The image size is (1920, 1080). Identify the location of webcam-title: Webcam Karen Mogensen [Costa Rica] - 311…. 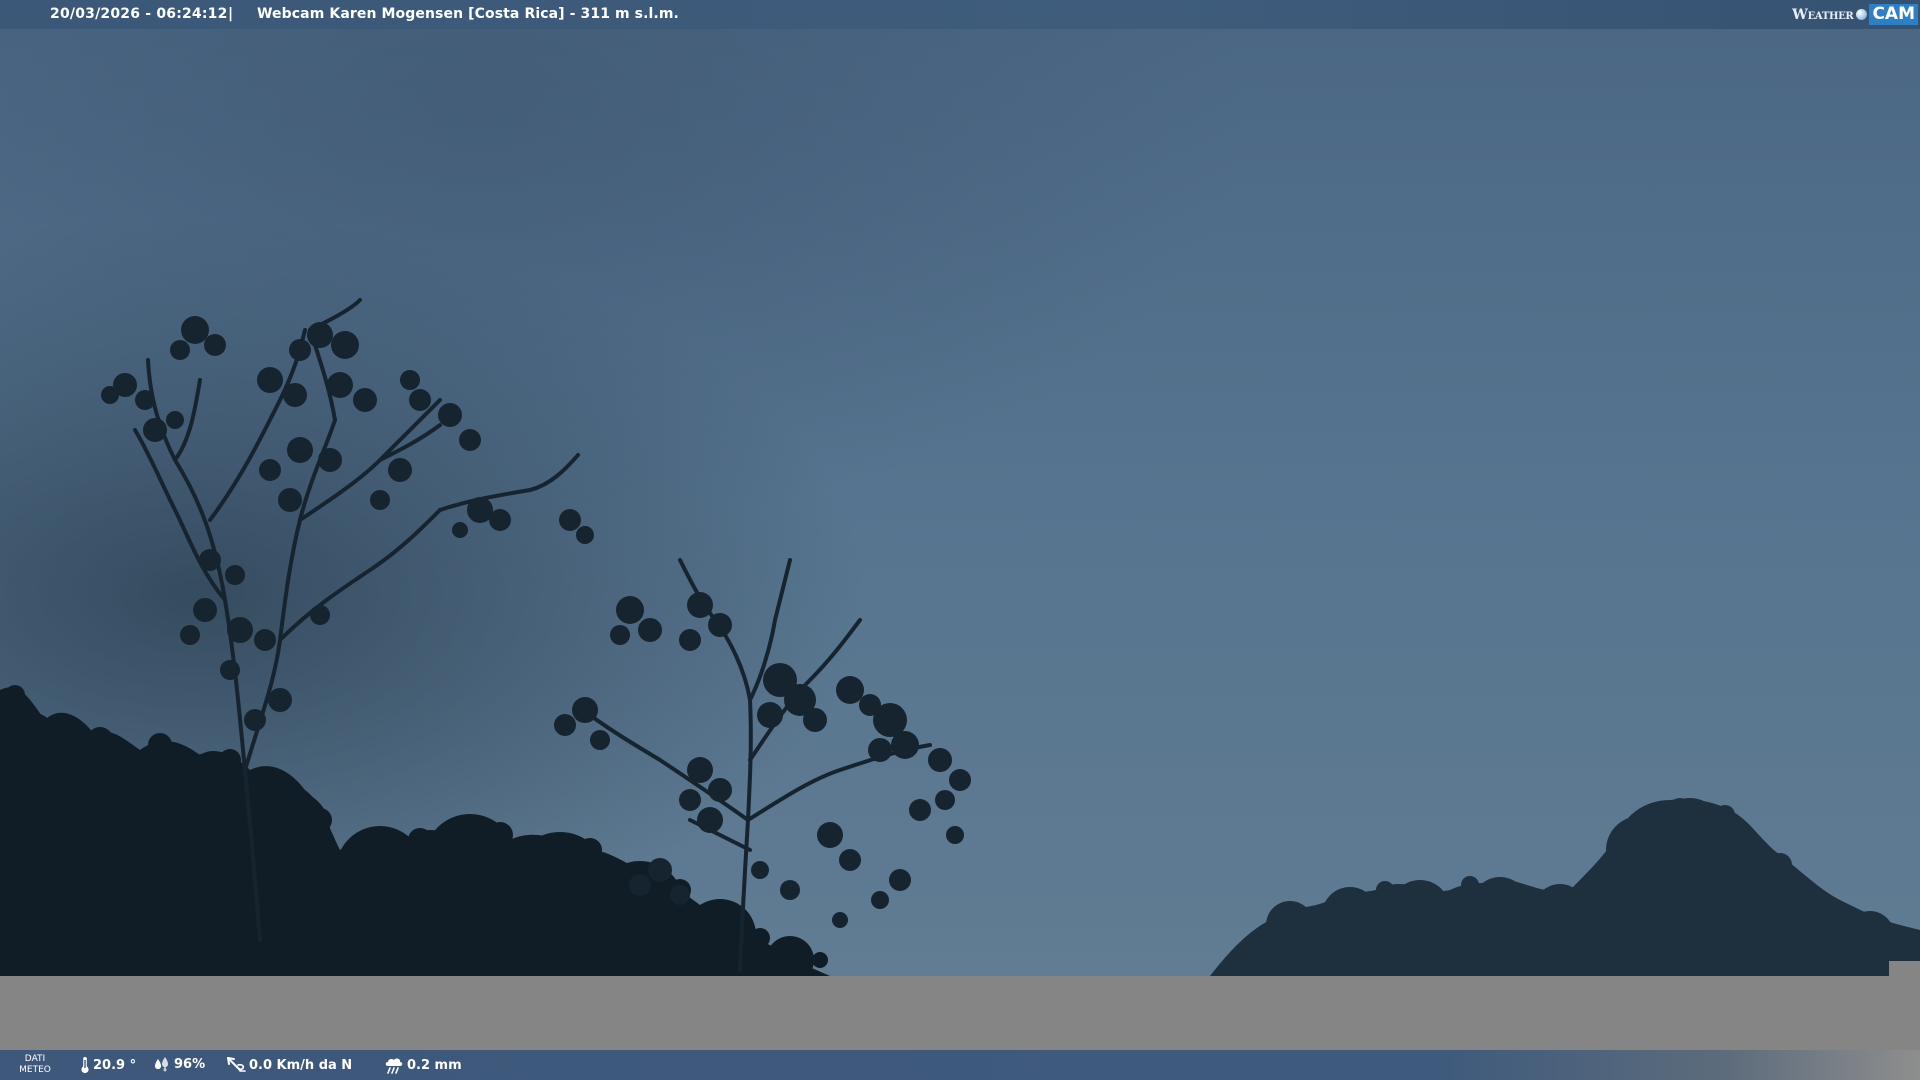
(468, 14).